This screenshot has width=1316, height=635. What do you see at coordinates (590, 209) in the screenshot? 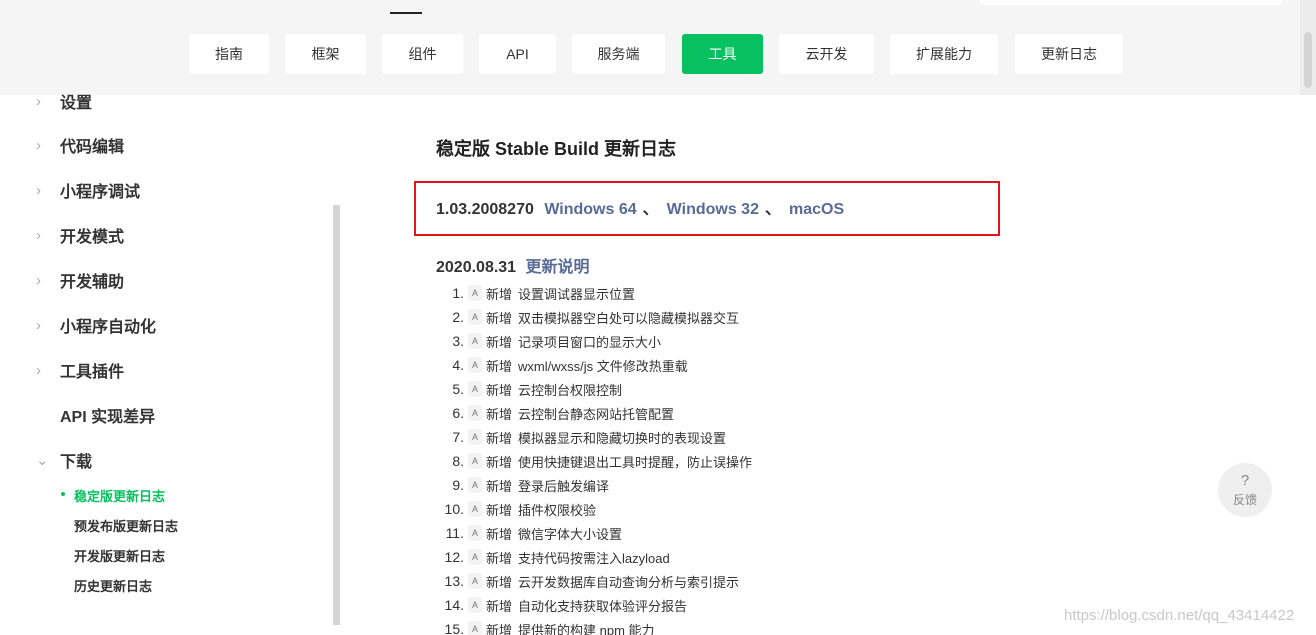
I see `download-link-windows-64: Windows 64` at bounding box center [590, 209].